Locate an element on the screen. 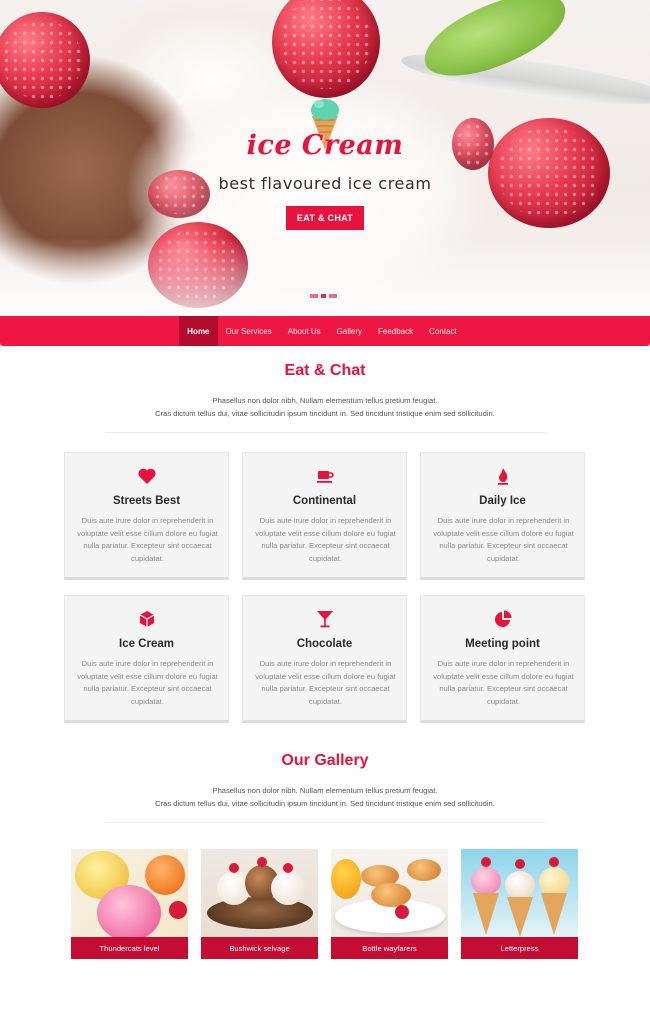 Image resolution: width=650 pixels, height=1022 pixels. gallery-caption: Thundercats level is located at coordinates (129, 948).